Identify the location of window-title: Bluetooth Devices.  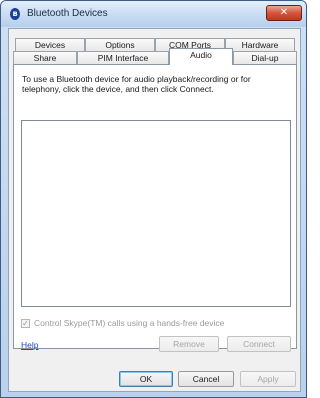
(67, 13).